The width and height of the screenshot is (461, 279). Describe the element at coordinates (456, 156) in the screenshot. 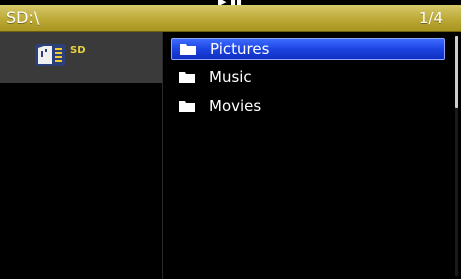

I see `scrollbar` at that location.